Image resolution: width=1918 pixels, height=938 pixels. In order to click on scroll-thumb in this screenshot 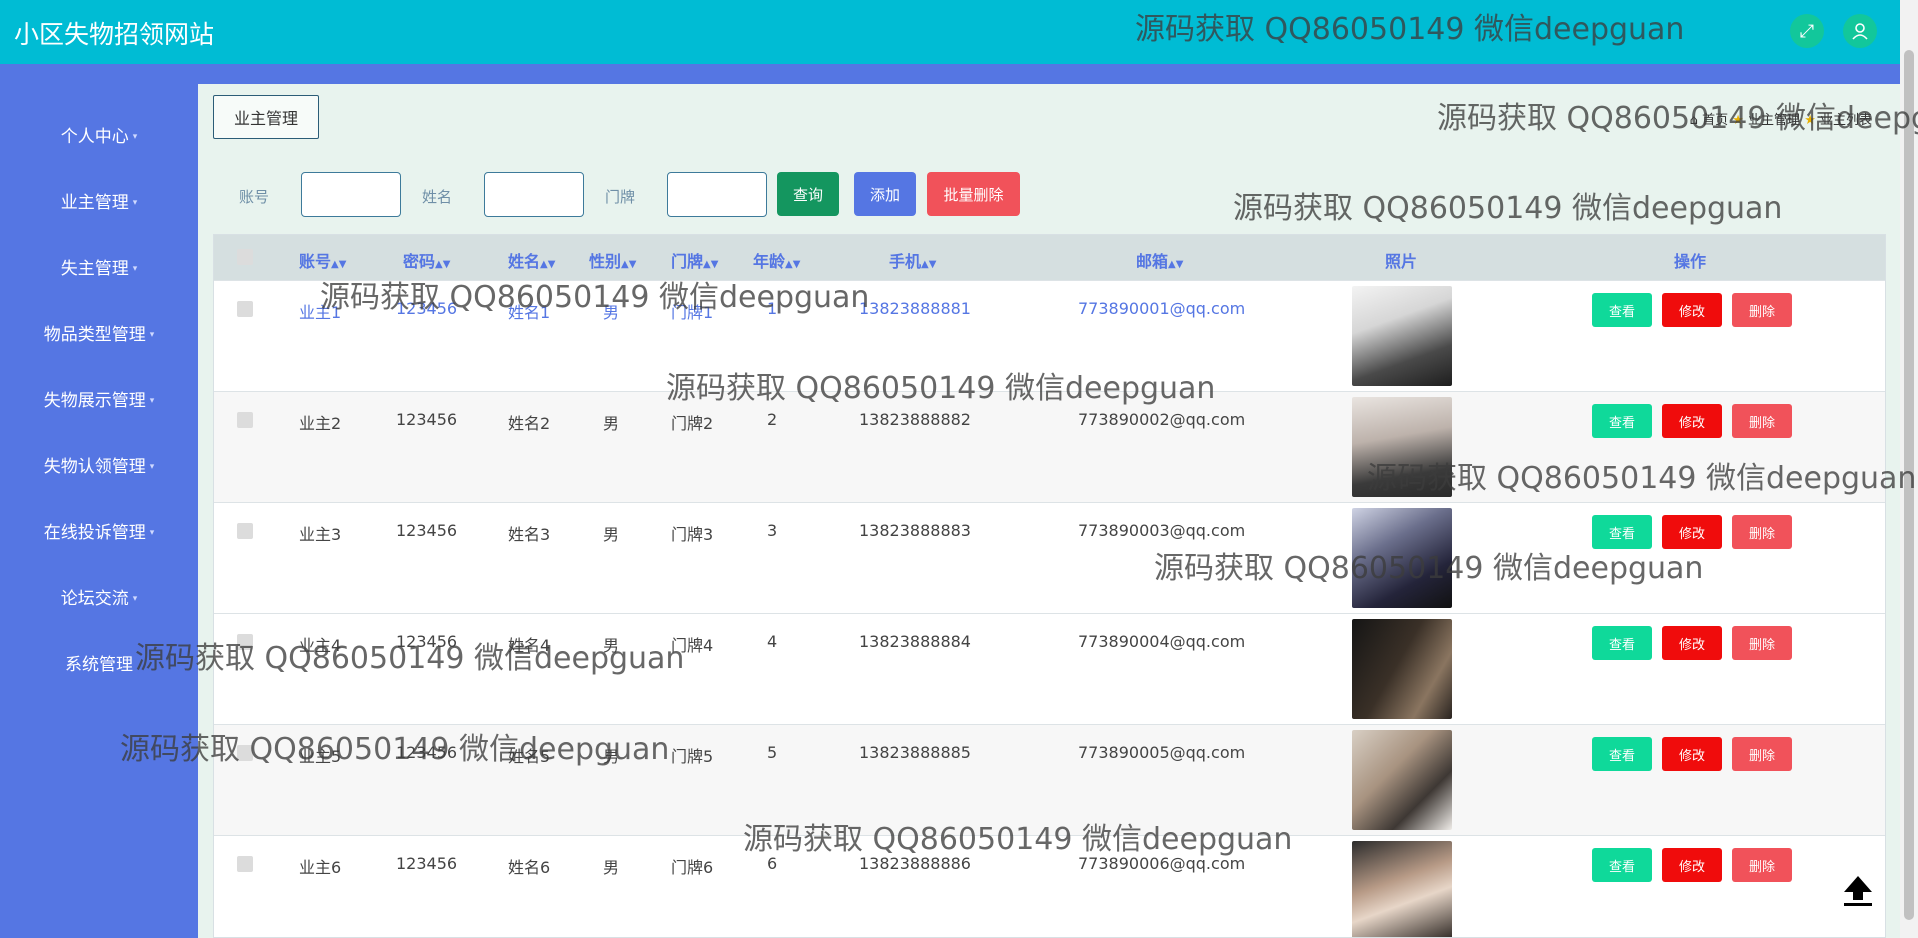, I will do `click(1909, 485)`.